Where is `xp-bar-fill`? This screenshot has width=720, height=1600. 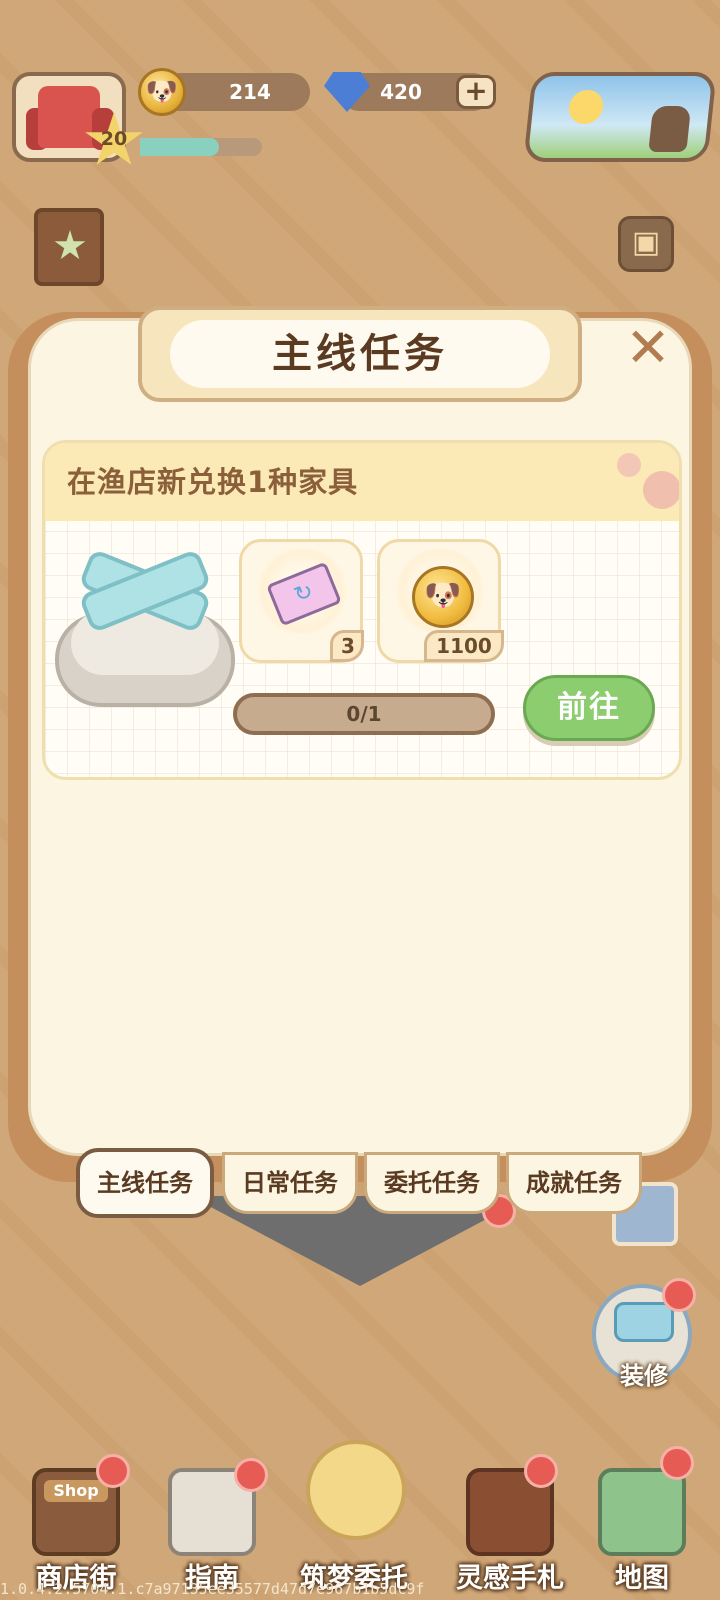
xp-bar-fill is located at coordinates (180, 147).